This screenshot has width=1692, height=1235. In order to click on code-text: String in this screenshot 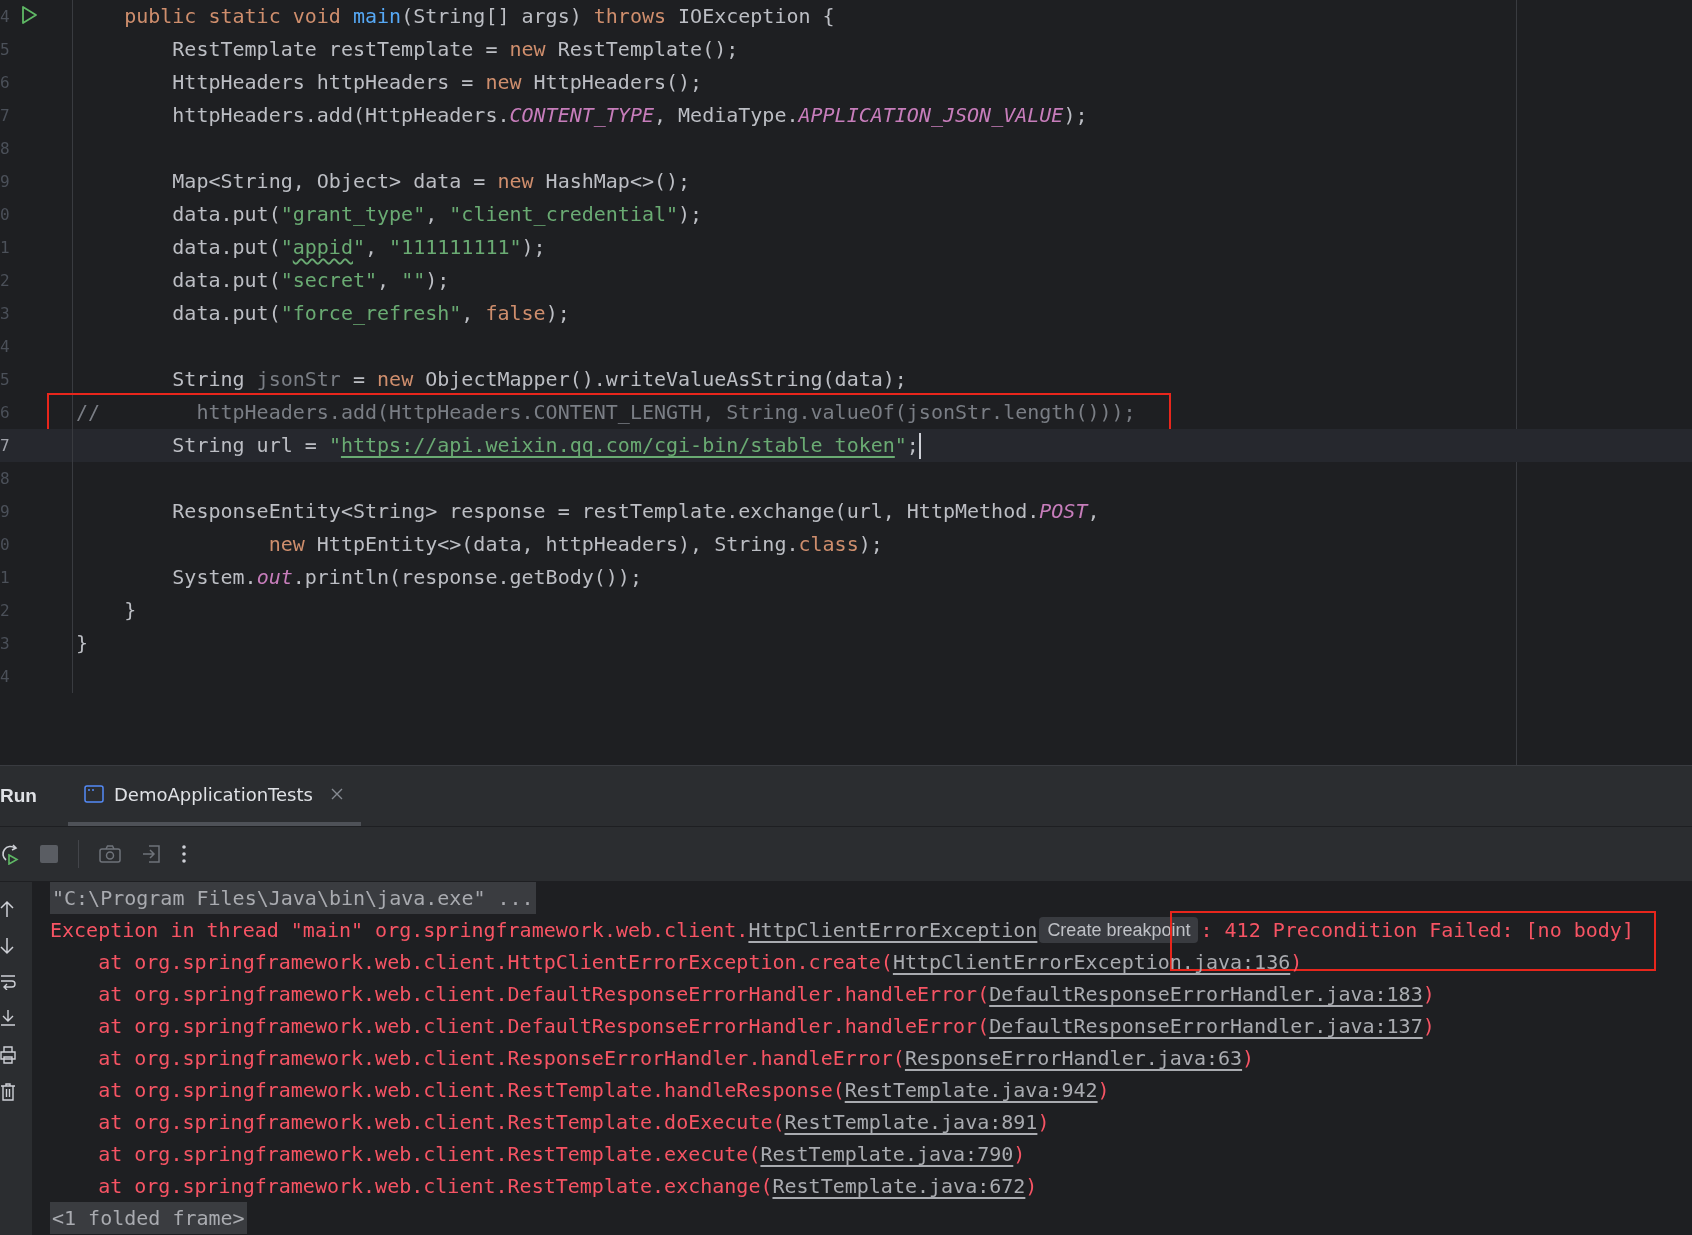, I will do `click(208, 379)`.